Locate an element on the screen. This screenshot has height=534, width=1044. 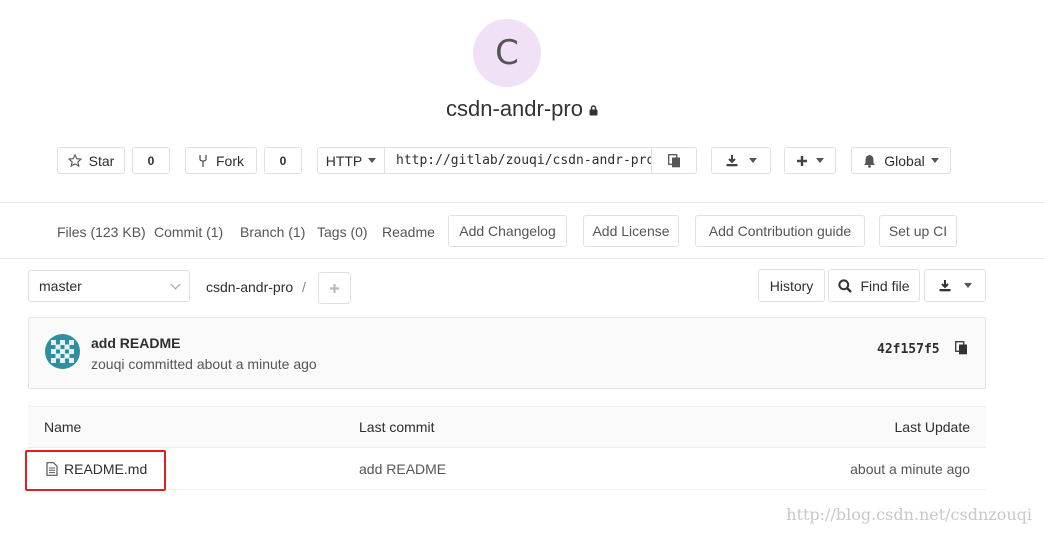
protocol-label: HTTP is located at coordinates (344, 160).